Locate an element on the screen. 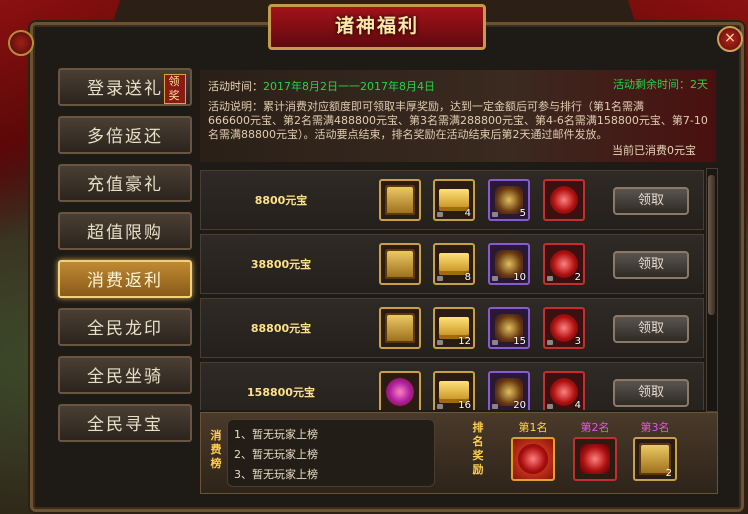 The image size is (748, 514). nav-label: 消费返利 is located at coordinates (125, 281).